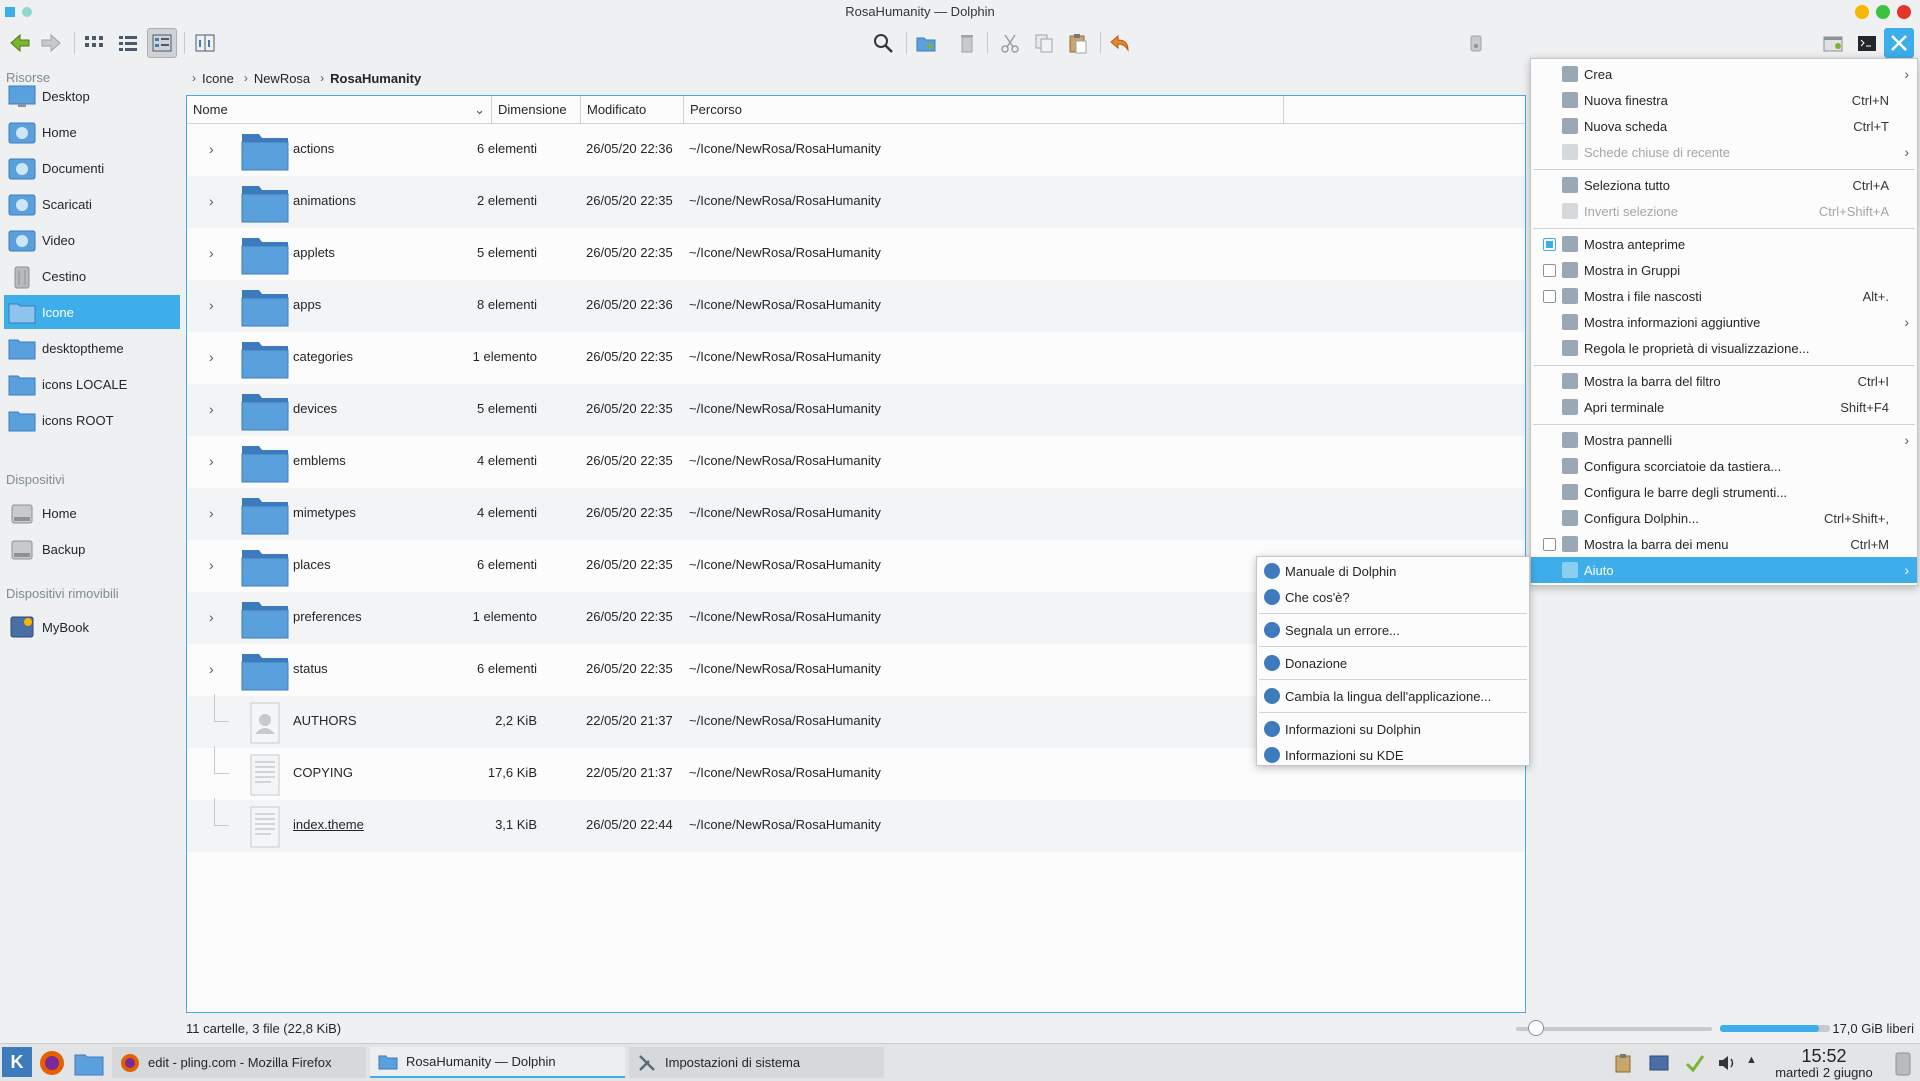 The image size is (1920, 1081). What do you see at coordinates (1724, 544) in the screenshot?
I see `menu-item-mostra-la-barra-dei-menu: Mostra la barra dei menu Ctrl+M` at bounding box center [1724, 544].